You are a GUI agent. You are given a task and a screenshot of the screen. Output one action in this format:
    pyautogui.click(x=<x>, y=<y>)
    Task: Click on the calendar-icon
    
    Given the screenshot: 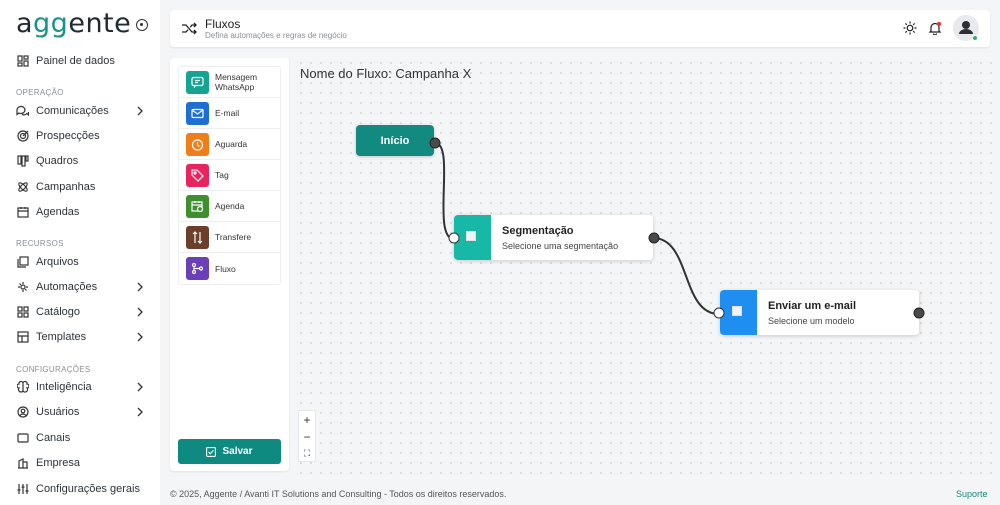 What is the action you would take?
    pyautogui.click(x=22, y=212)
    